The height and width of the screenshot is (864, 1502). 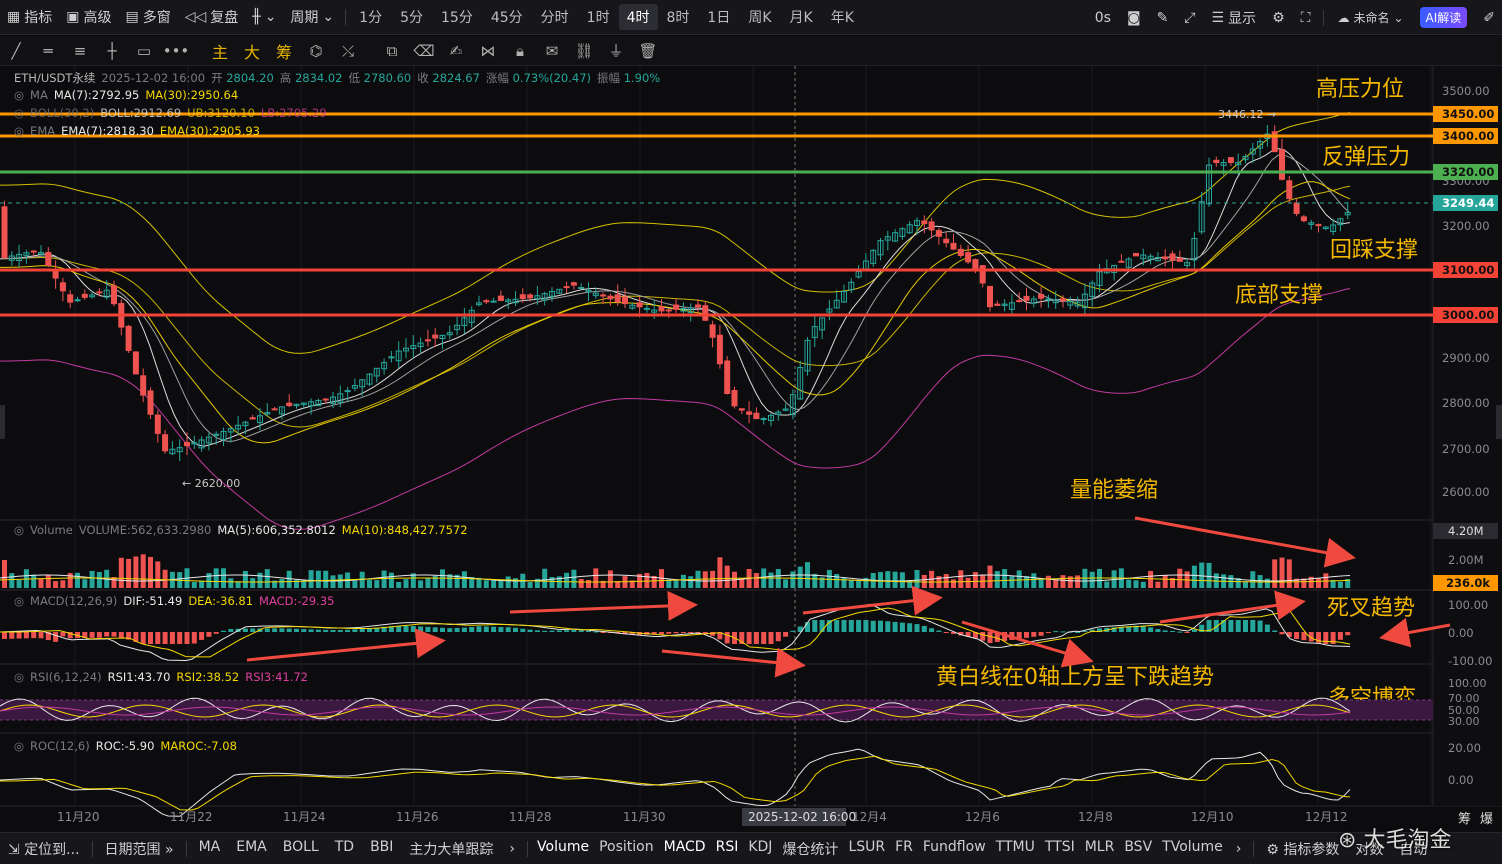 I want to click on main-indicator-item: EMA, so click(x=251, y=849).